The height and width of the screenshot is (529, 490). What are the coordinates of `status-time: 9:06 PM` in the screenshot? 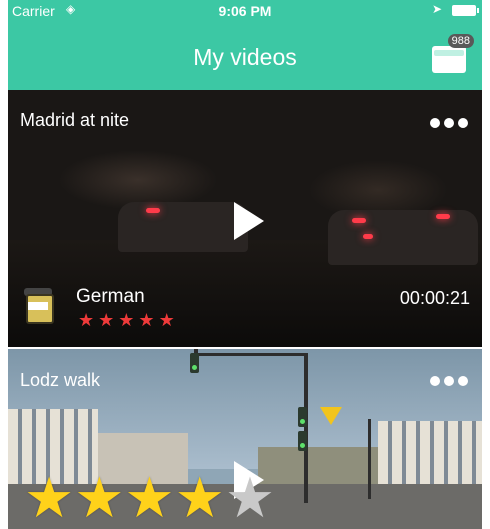 It's located at (245, 11).